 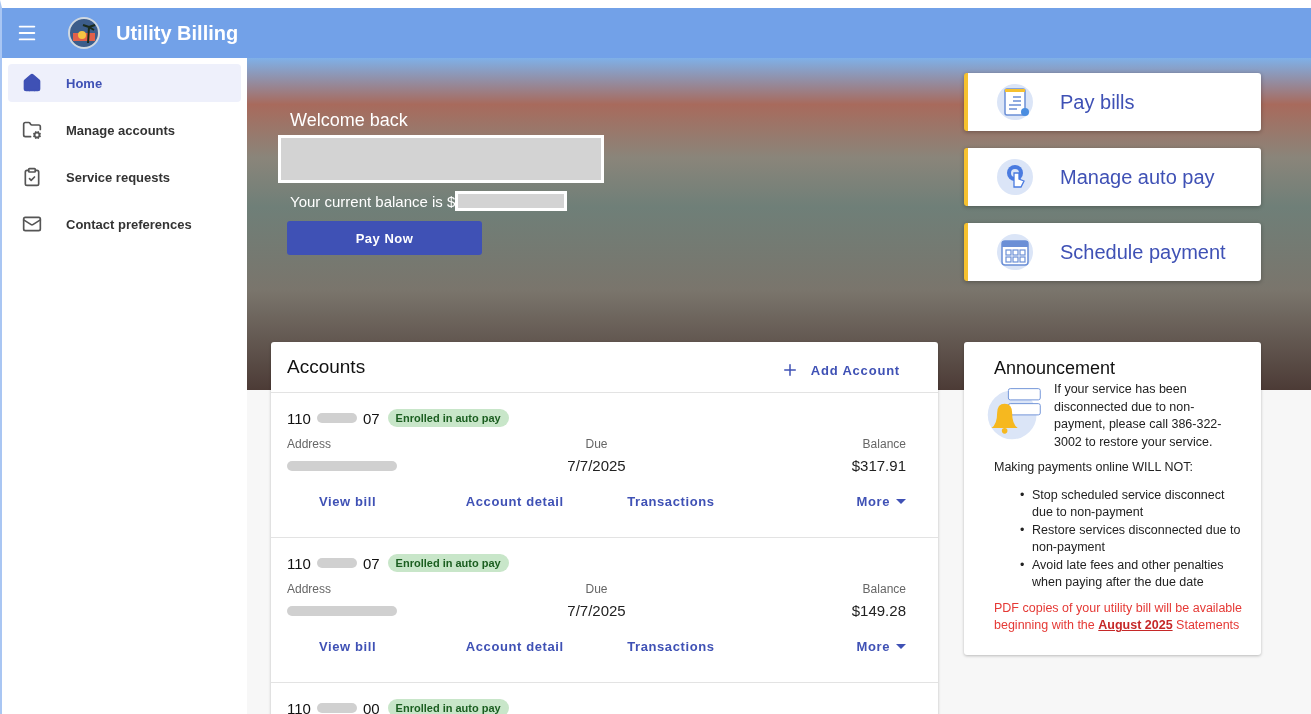 I want to click on sidebar-item: Service requests, so click(x=124, y=177).